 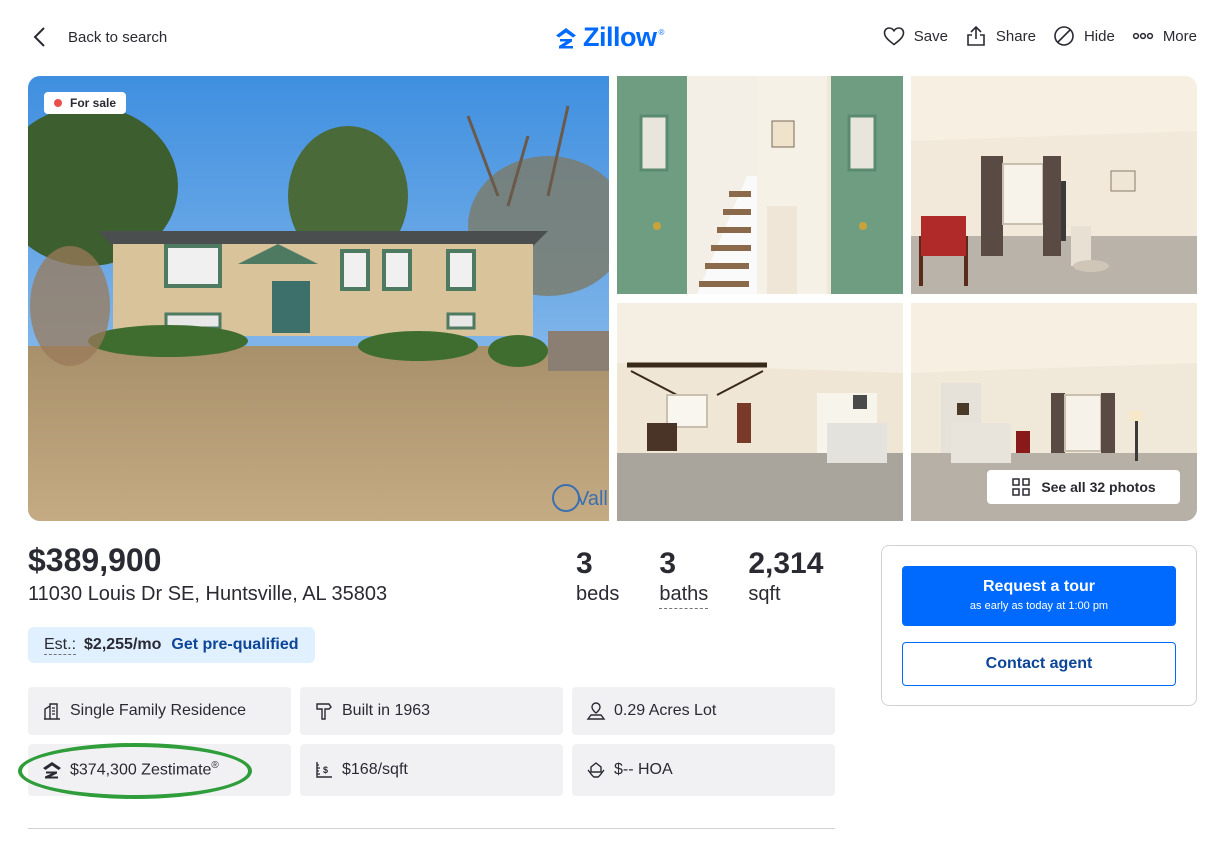 I want to click on registered-mark: ®, so click(x=215, y=766).